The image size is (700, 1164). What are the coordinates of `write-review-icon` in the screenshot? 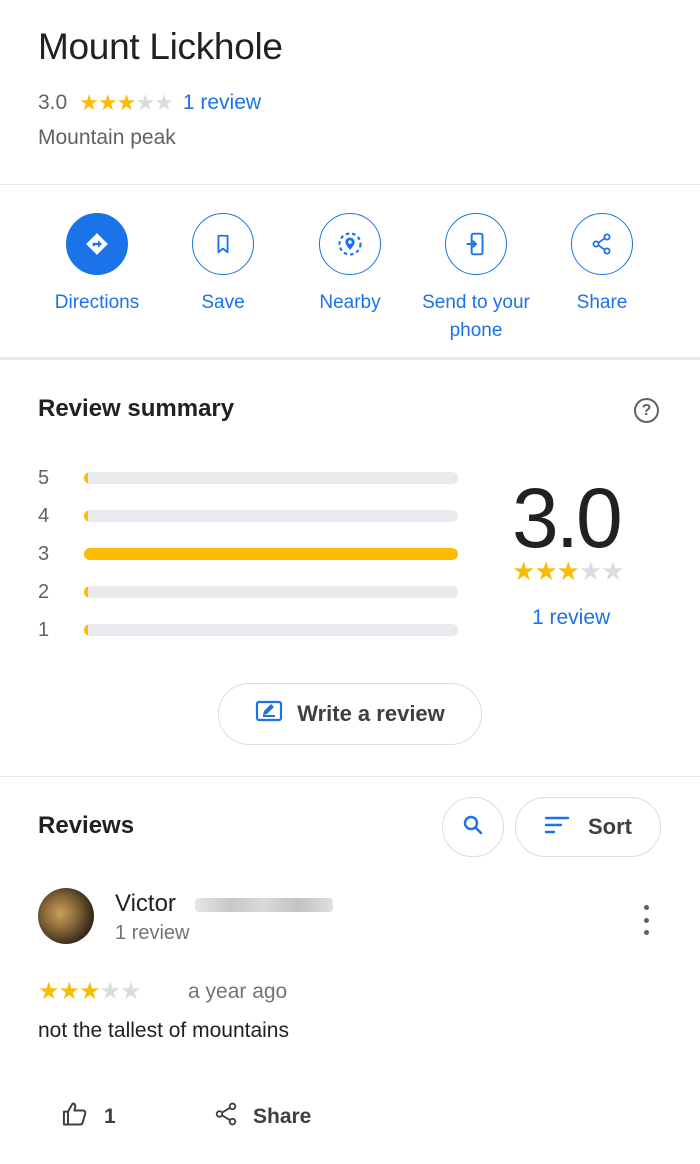 It's located at (269, 714).